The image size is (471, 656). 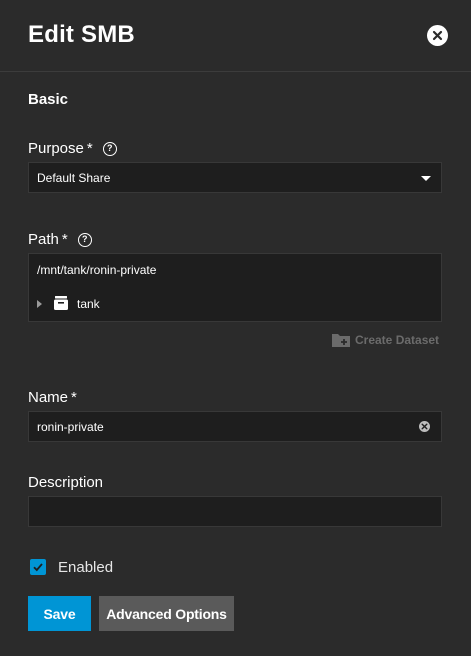 I want to click on create-dataset-label: Create Dataset, so click(x=397, y=340).